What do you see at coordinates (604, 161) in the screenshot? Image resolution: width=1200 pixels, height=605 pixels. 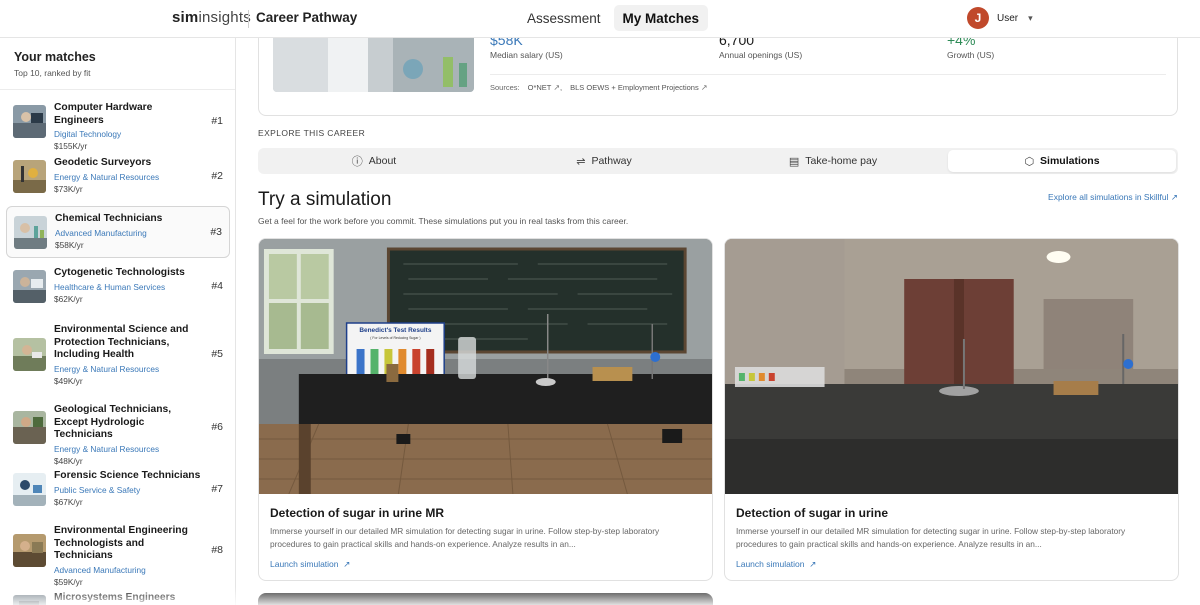 I see `tab-pathway: ⇌ Pathway` at bounding box center [604, 161].